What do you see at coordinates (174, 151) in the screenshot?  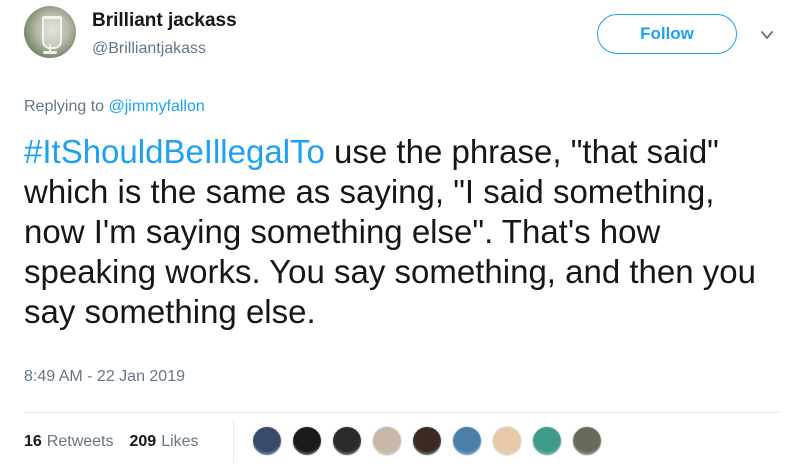 I see `hashtag-link: #ItShouldBeIllegalTo` at bounding box center [174, 151].